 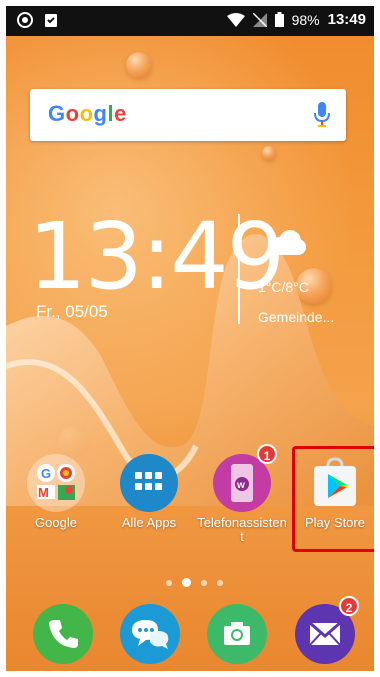 What do you see at coordinates (259, 19) in the screenshot?
I see `no-sim-icon` at bounding box center [259, 19].